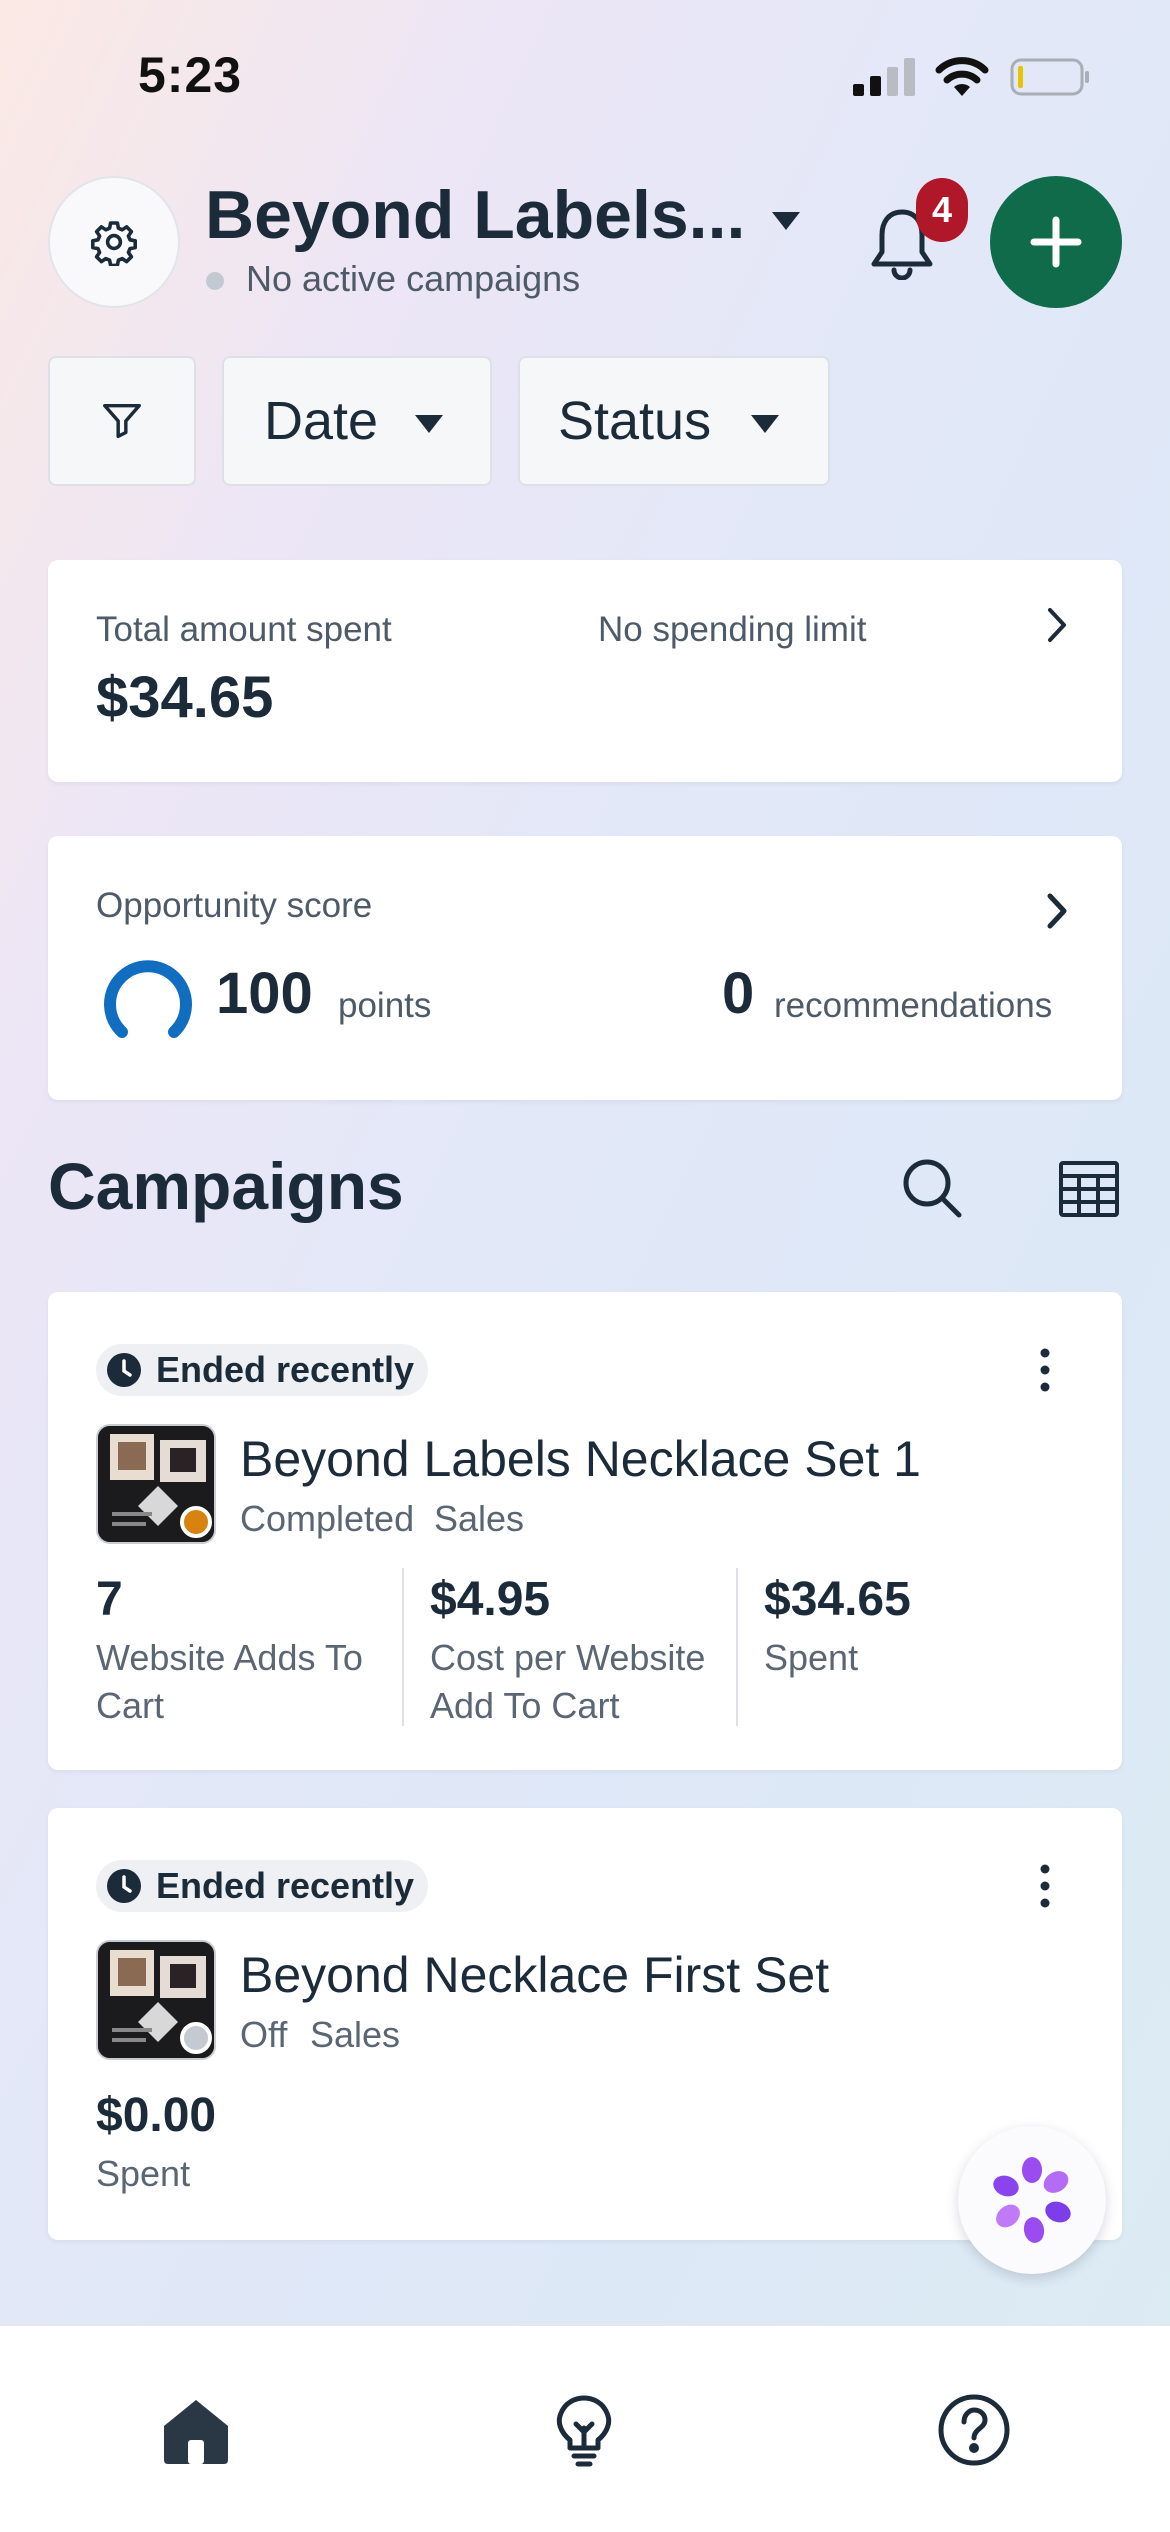 This screenshot has height=2532, width=1170. I want to click on filter-funnel-icon, so click(122, 421).